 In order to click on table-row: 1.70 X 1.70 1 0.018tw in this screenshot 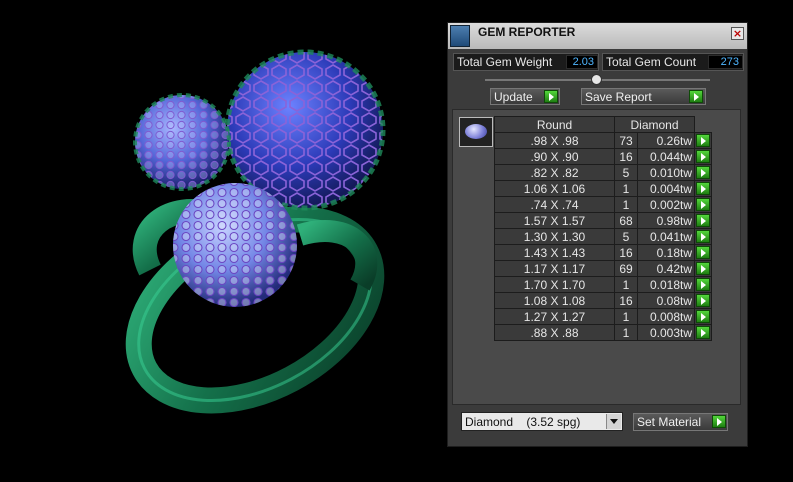, I will do `click(603, 284)`.